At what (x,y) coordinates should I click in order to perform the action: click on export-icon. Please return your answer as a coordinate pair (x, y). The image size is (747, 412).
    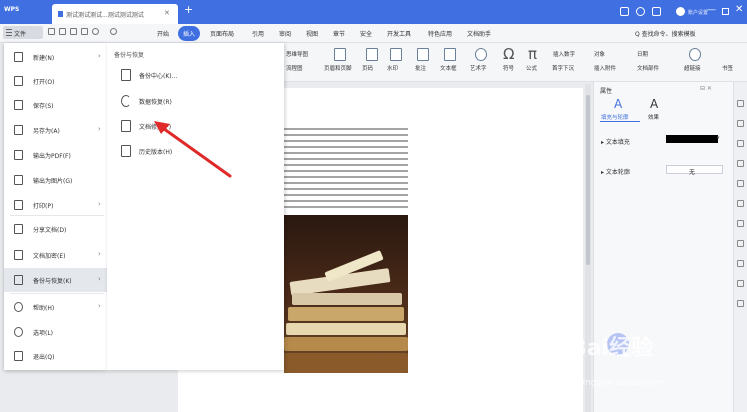
    Looking at the image, I should click on (84, 31).